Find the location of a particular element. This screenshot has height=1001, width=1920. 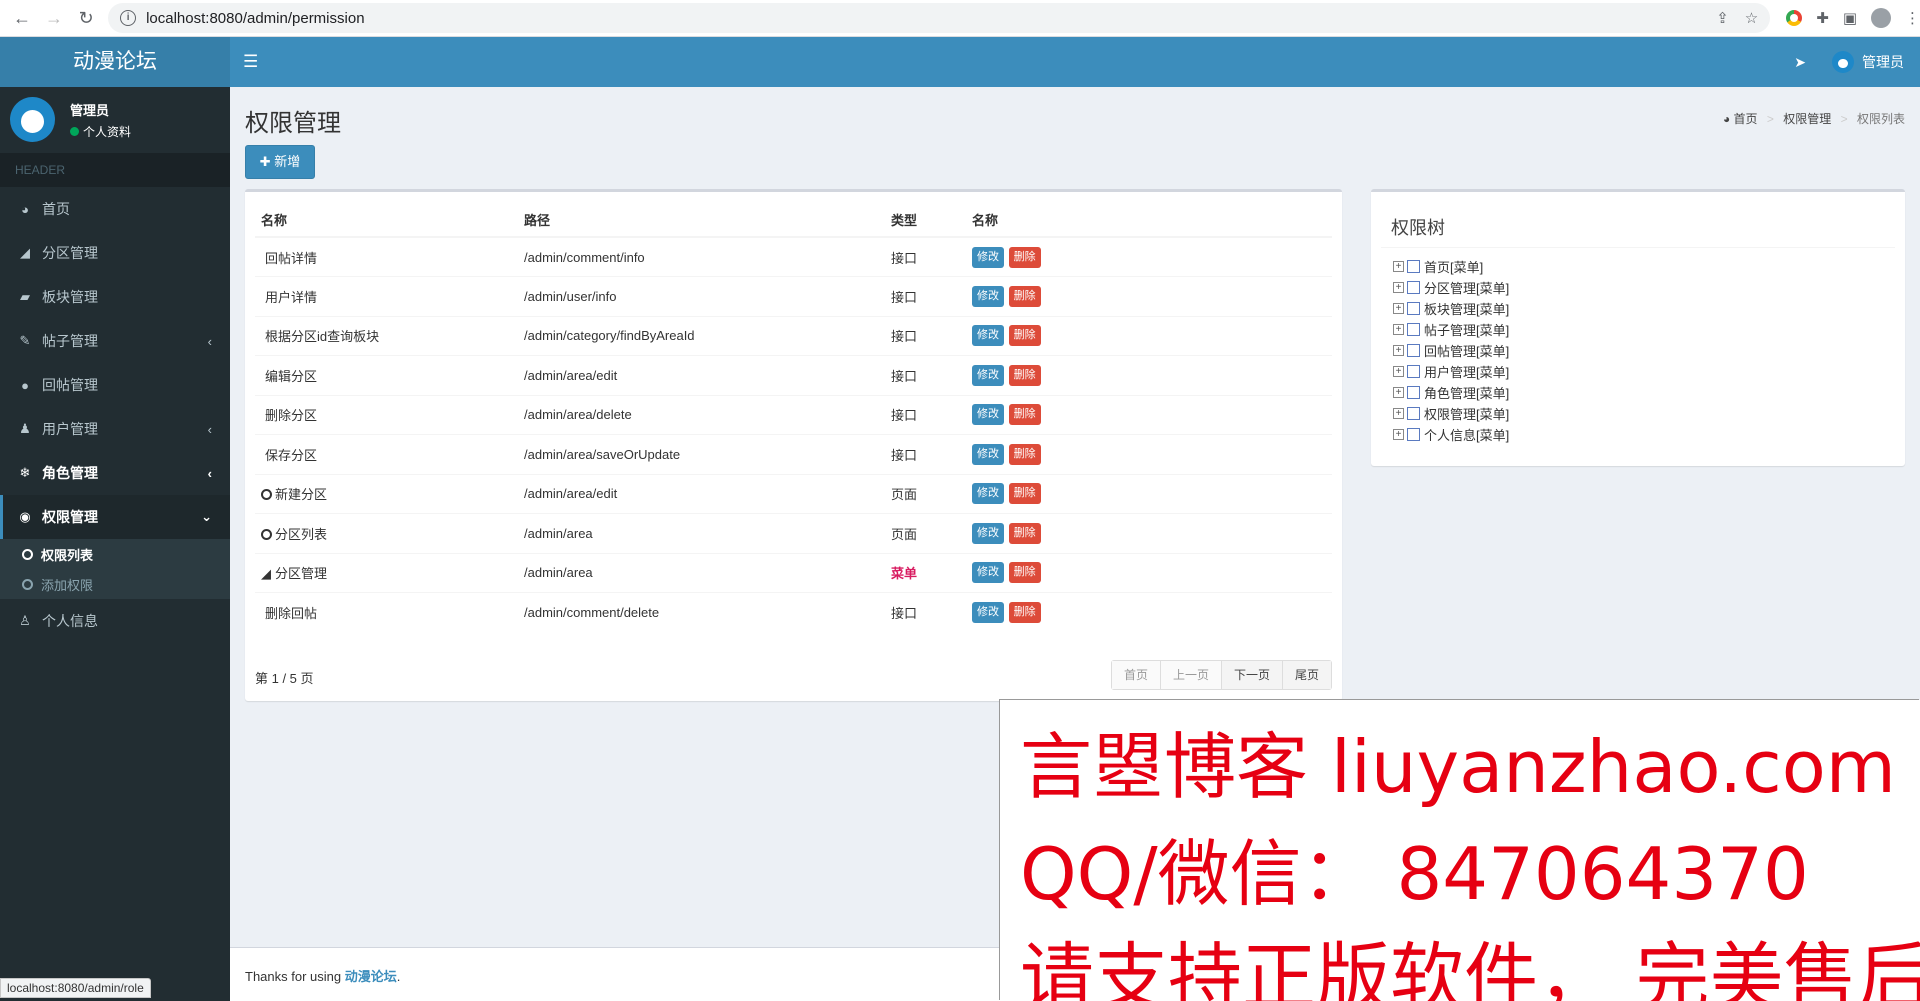

puzzle-icon: ✚ is located at coordinates (1822, 18).